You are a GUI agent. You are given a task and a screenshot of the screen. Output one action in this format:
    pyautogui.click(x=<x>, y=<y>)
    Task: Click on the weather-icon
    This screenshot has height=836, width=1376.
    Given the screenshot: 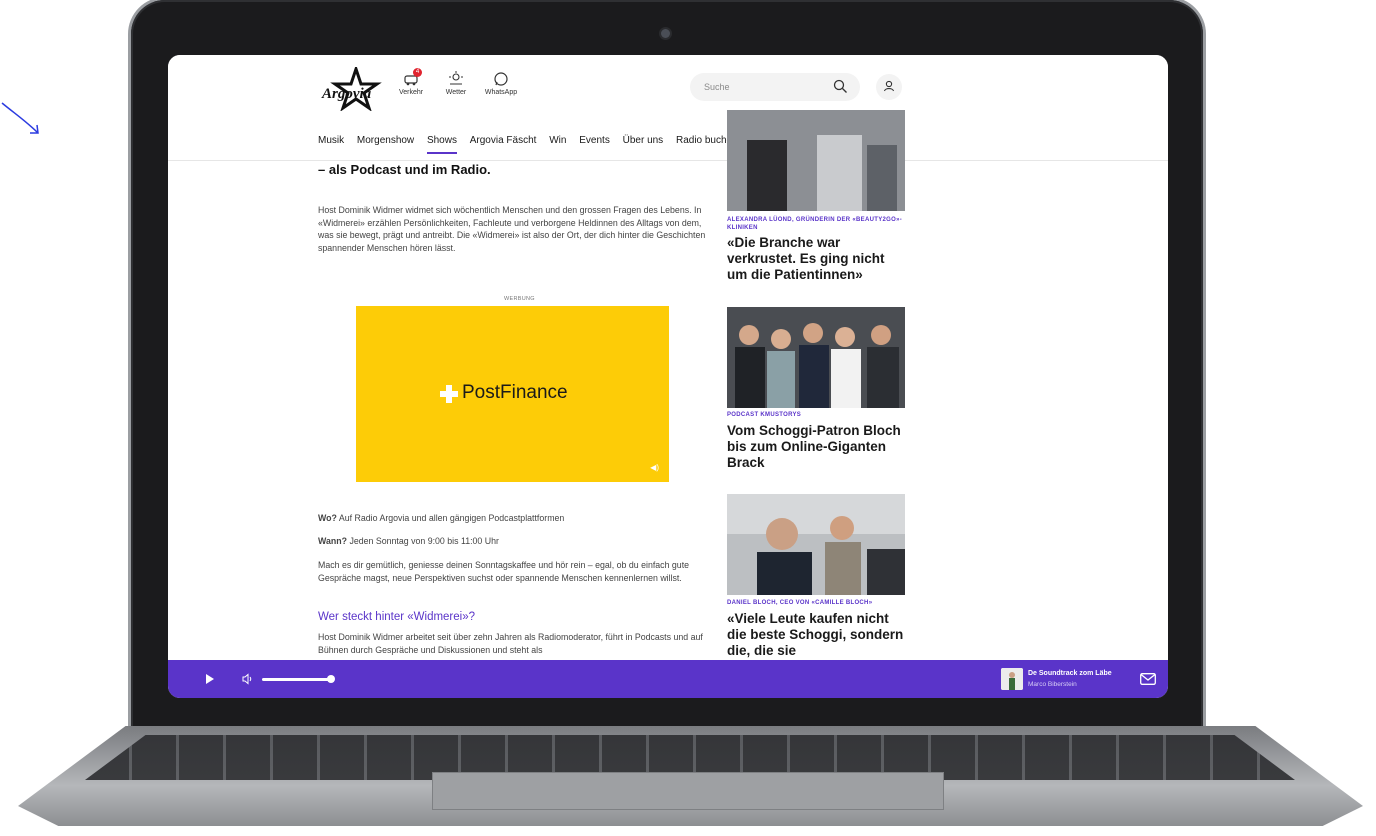 What is the action you would take?
    pyautogui.click(x=456, y=79)
    